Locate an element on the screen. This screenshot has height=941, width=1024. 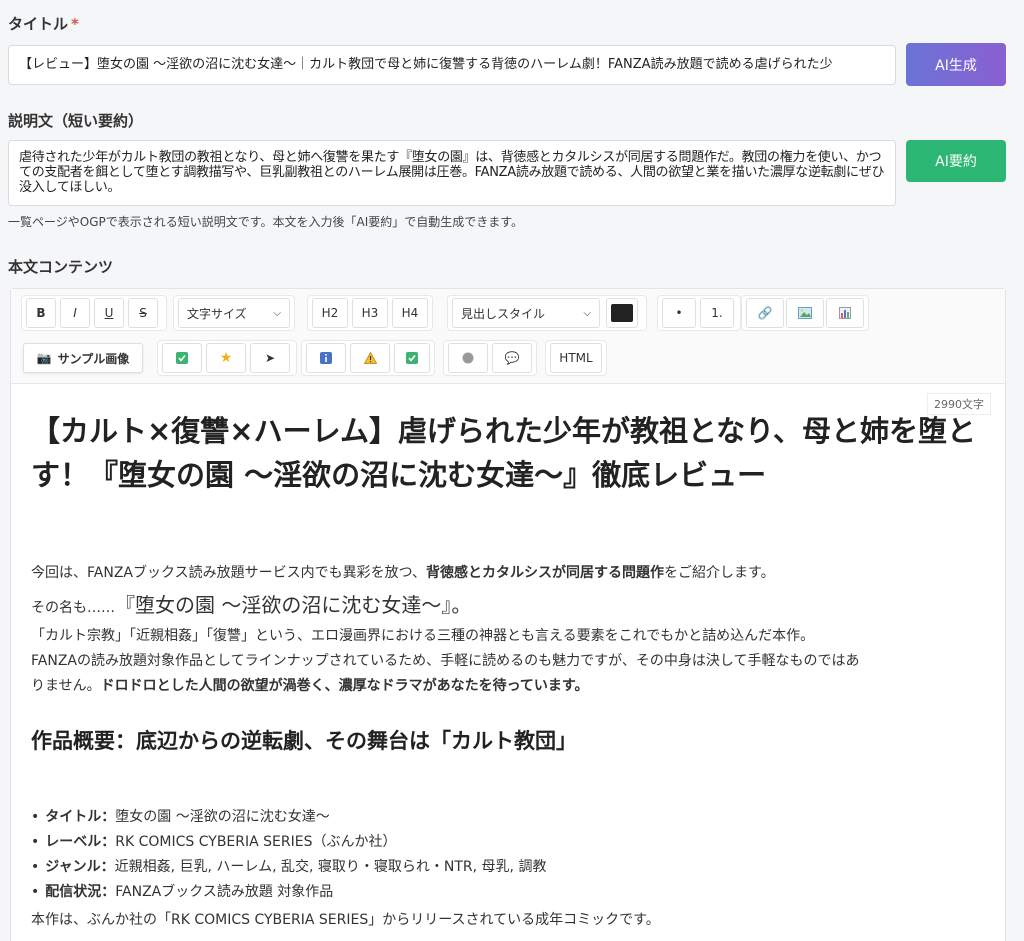
font-size-group: 文字サイズ ⌵ is located at coordinates (234, 313).